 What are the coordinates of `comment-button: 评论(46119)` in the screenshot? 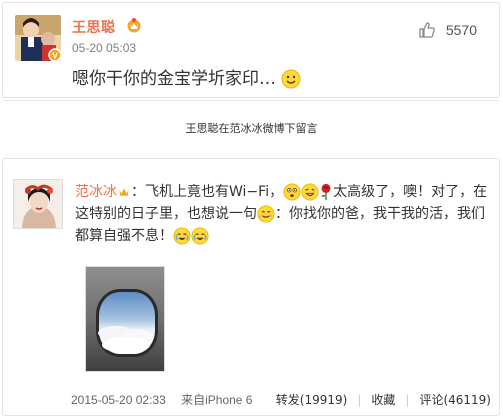 It's located at (455, 399).